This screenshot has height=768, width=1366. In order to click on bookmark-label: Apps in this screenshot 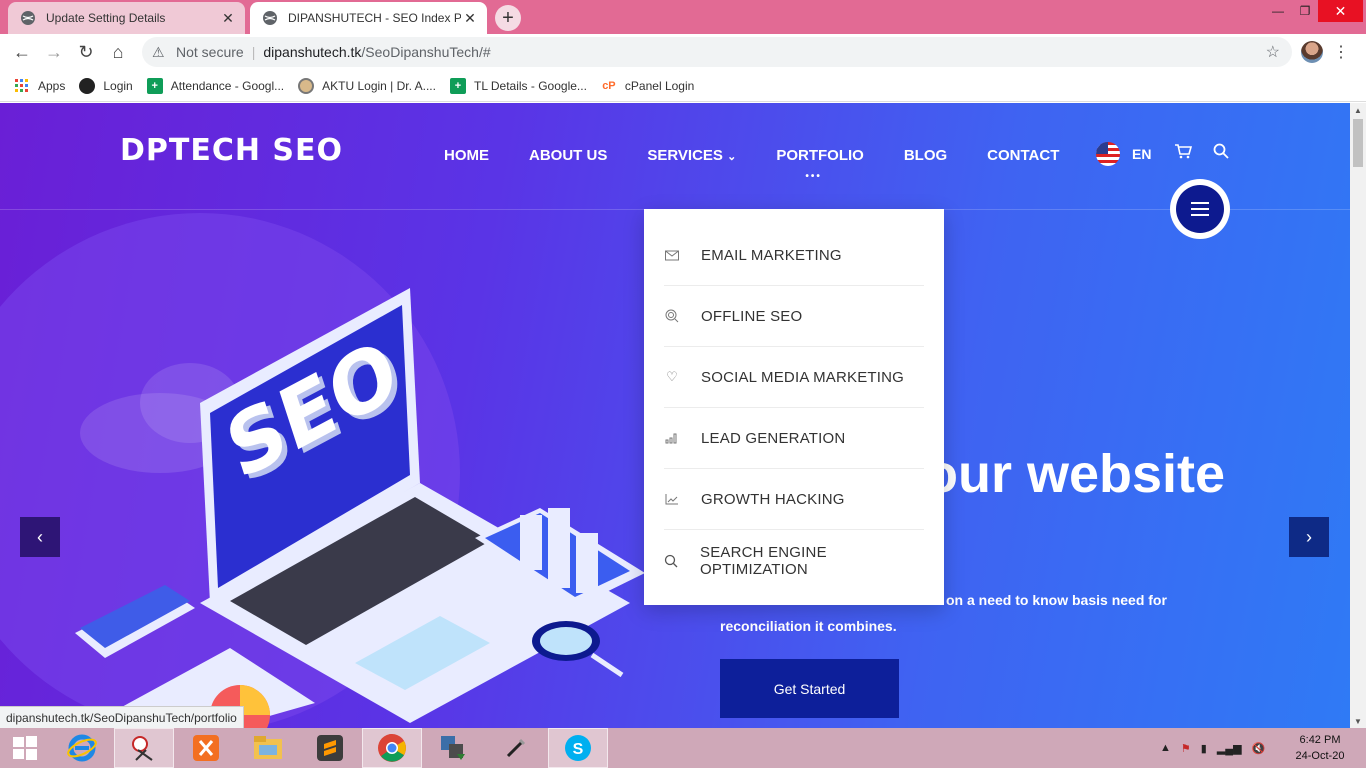, I will do `click(52, 85)`.